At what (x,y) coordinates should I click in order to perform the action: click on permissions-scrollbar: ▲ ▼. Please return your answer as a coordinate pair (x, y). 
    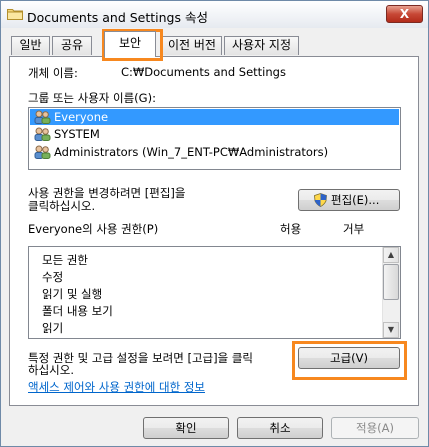
    Looking at the image, I should click on (391, 292).